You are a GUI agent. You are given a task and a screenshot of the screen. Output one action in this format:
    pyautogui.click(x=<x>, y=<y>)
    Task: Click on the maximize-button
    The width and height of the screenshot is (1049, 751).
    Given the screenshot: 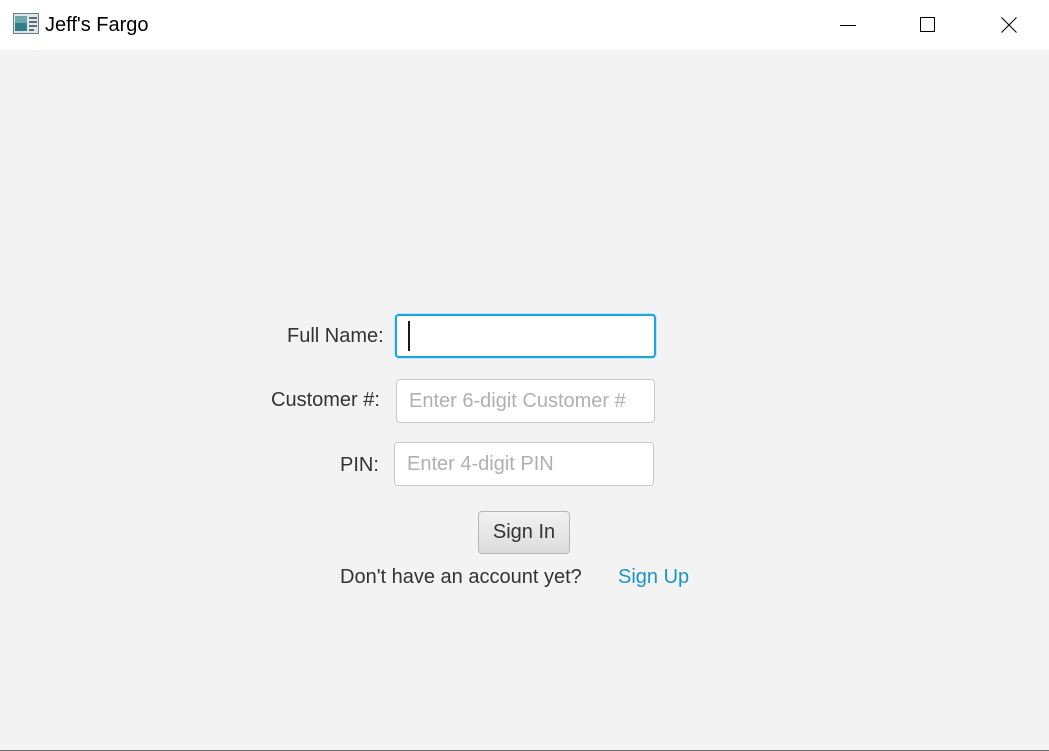 What is the action you would take?
    pyautogui.click(x=928, y=25)
    